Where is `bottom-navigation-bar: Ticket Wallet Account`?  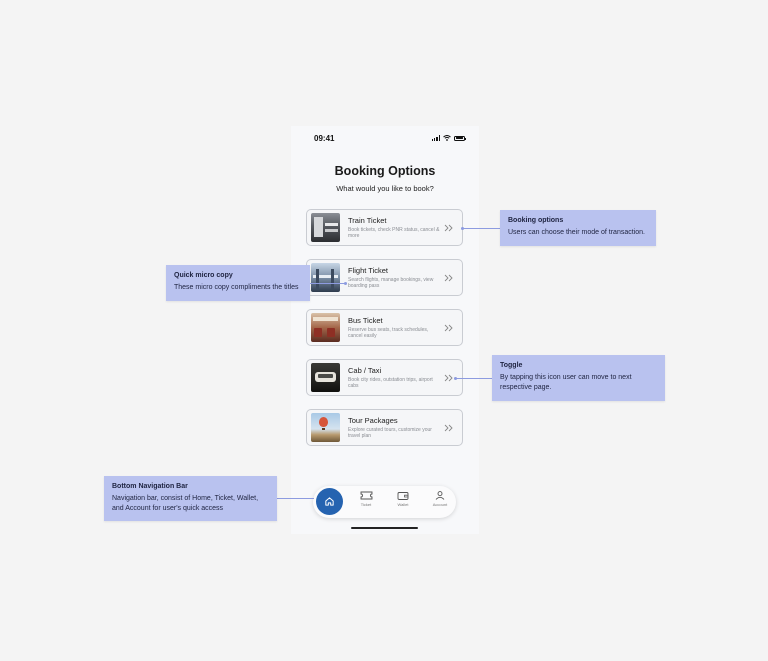
bottom-navigation-bar: Ticket Wallet Account is located at coordinates (384, 502).